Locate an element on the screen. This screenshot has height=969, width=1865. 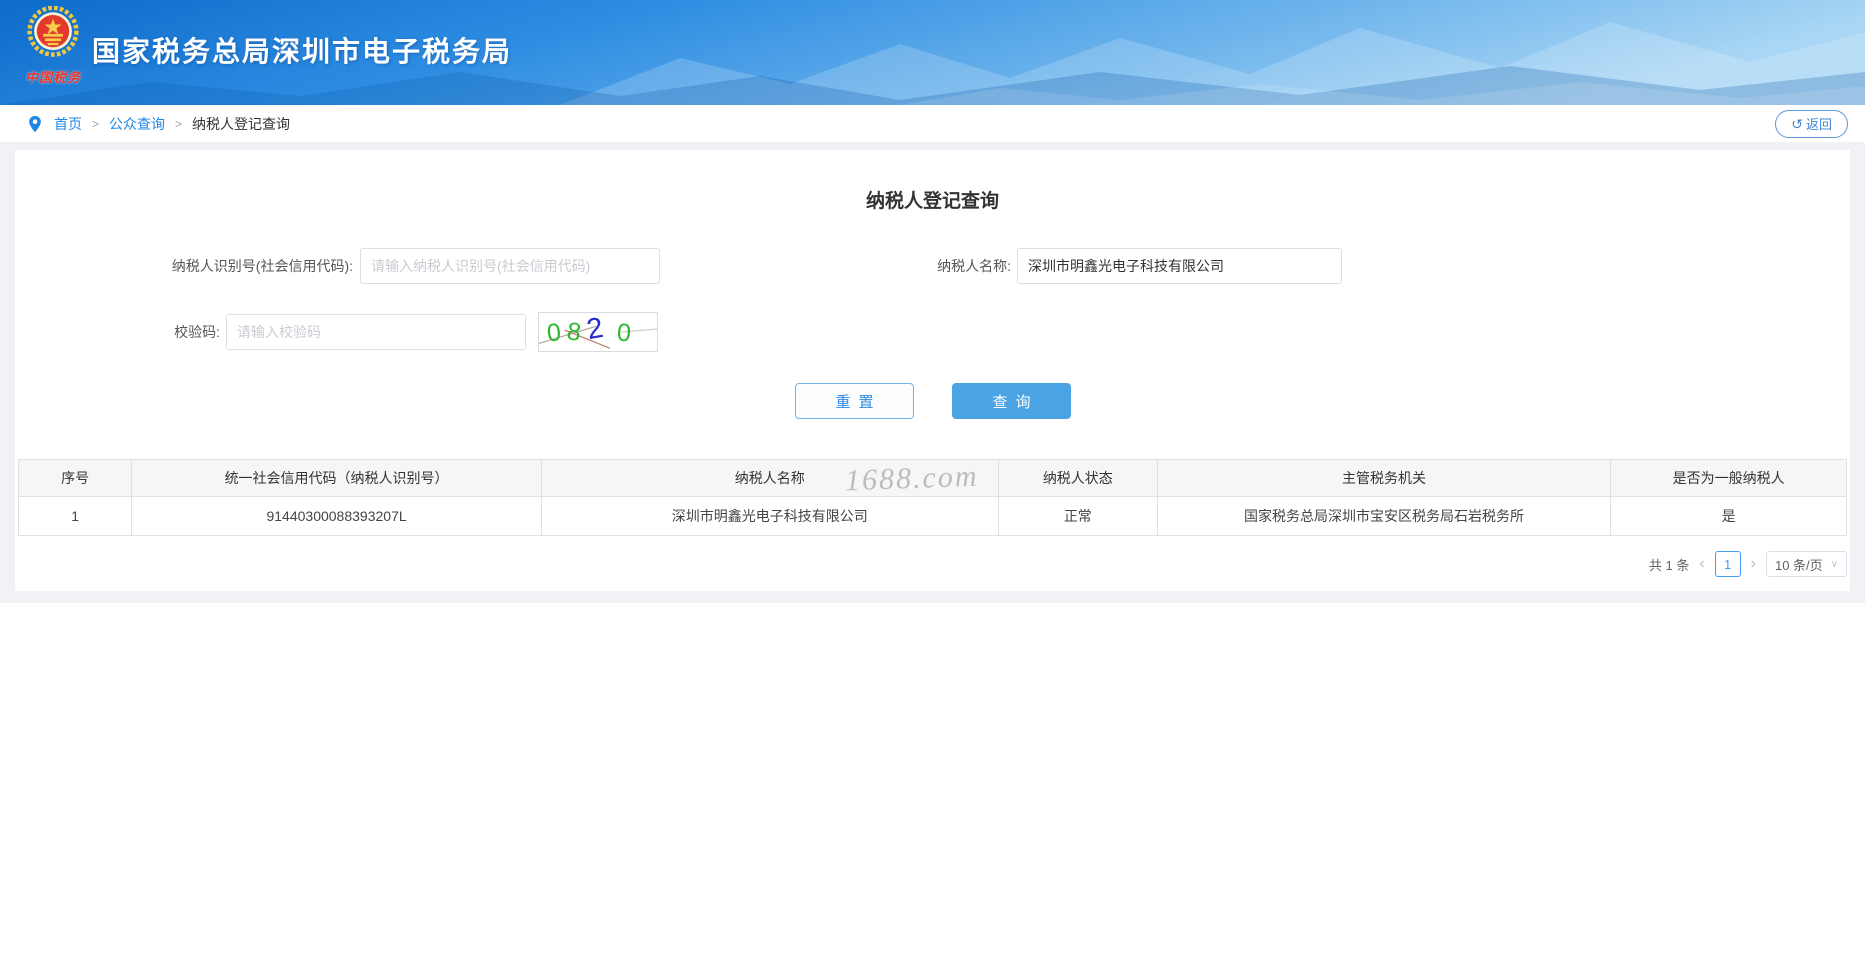
next-page-button: › is located at coordinates (1753, 564).